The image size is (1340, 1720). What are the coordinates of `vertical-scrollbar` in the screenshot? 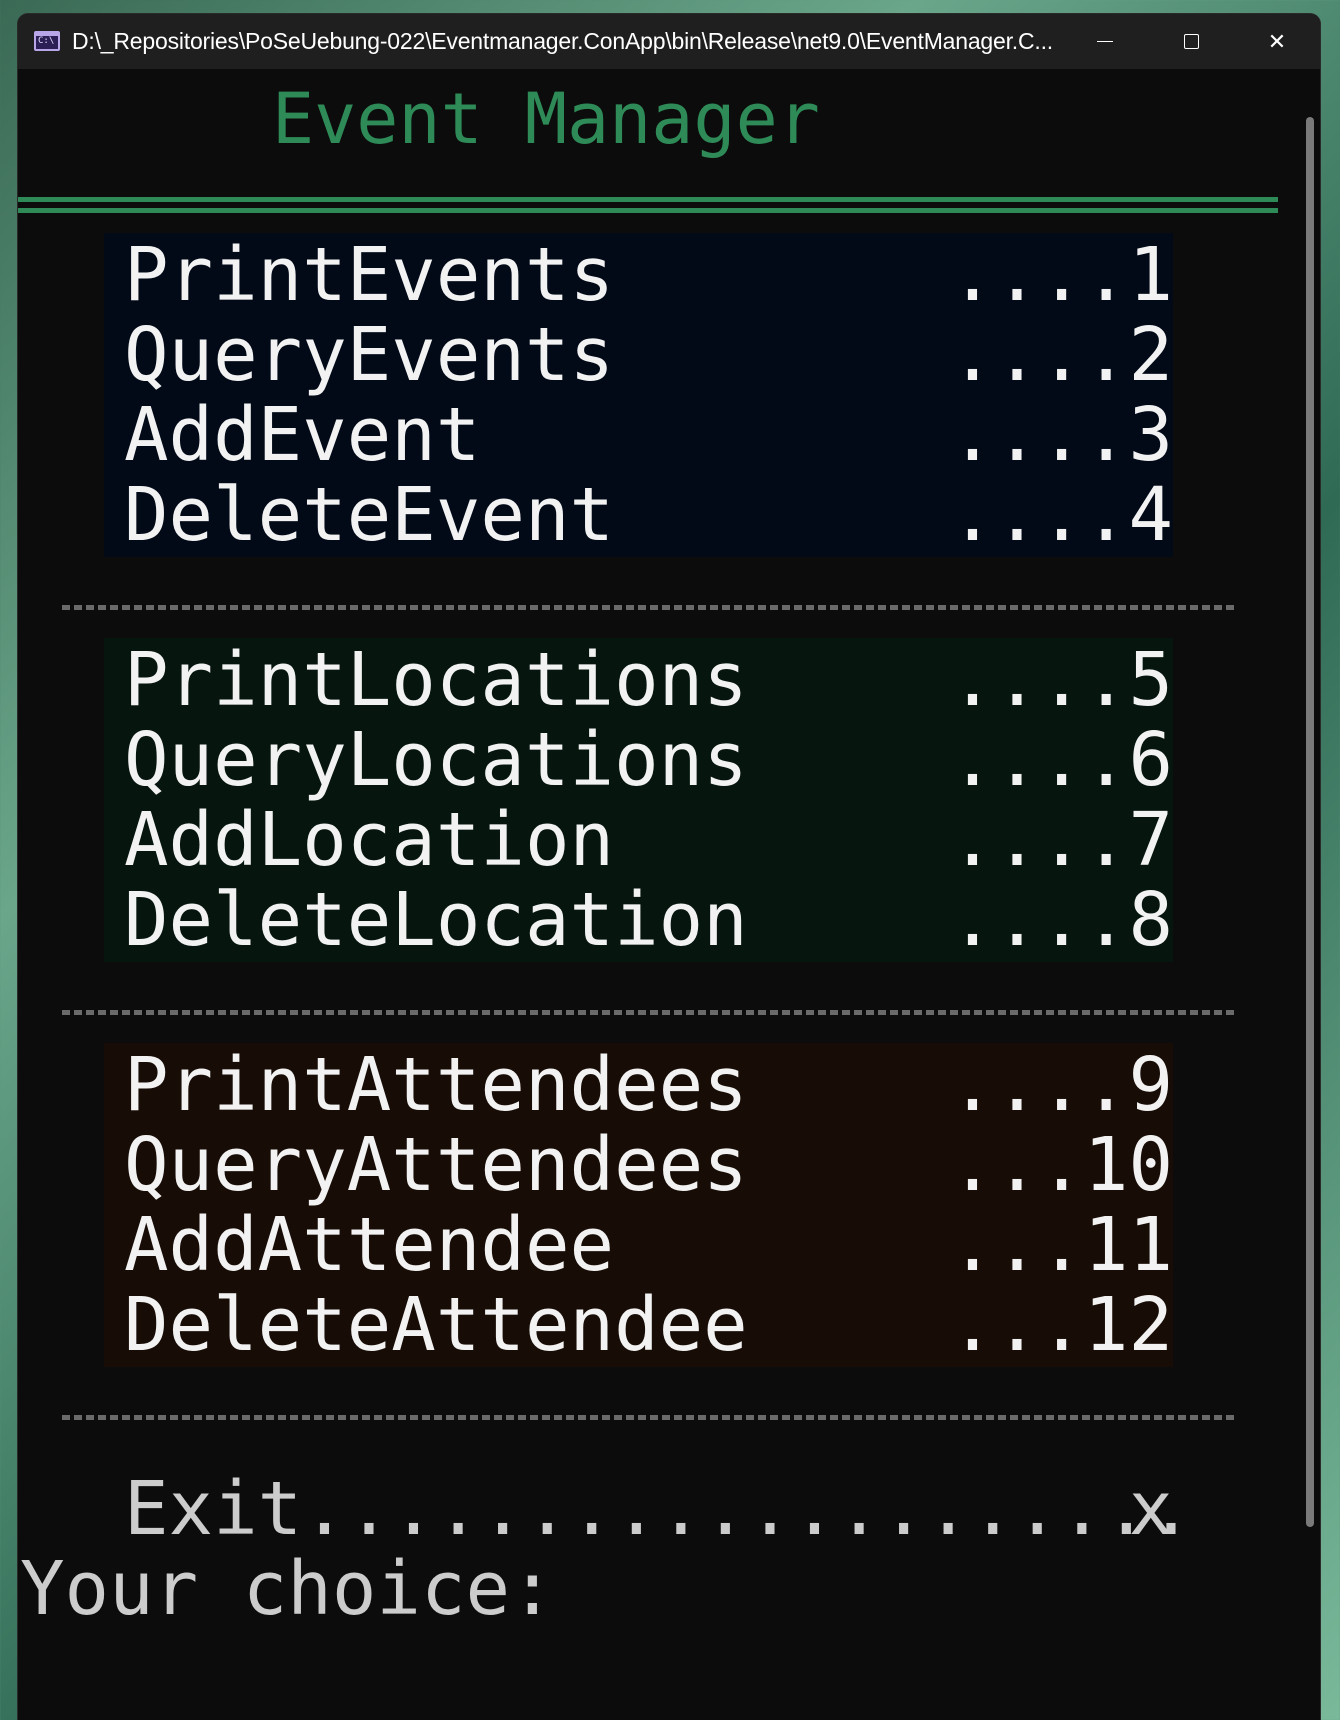 It's located at (1310, 894).